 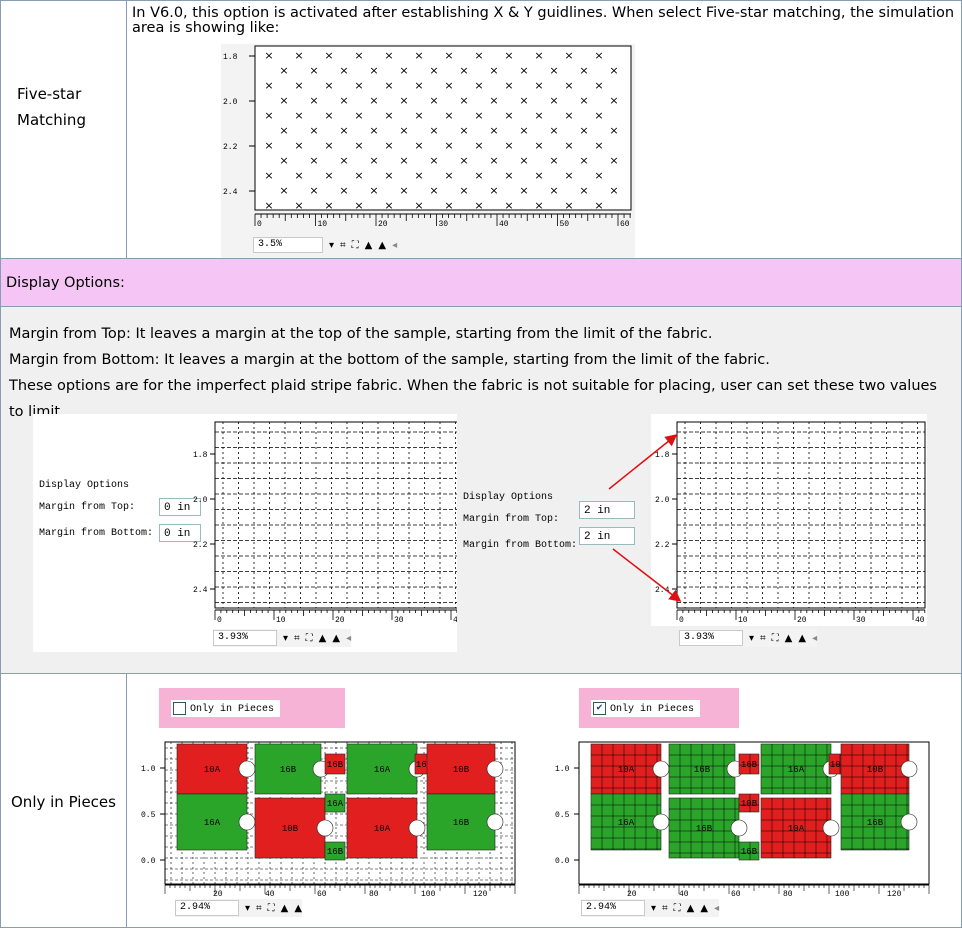 I want to click on y-tick-label: 2.0, so click(x=230, y=102).